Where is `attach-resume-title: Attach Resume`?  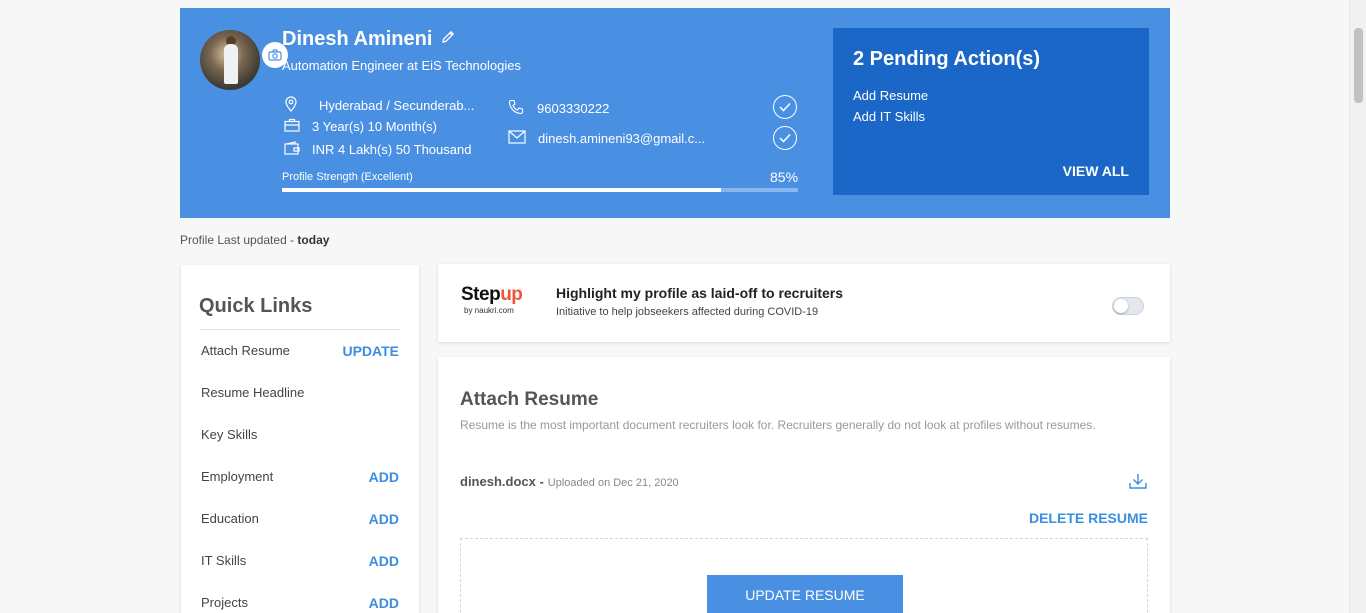 attach-resume-title: Attach Resume is located at coordinates (529, 399).